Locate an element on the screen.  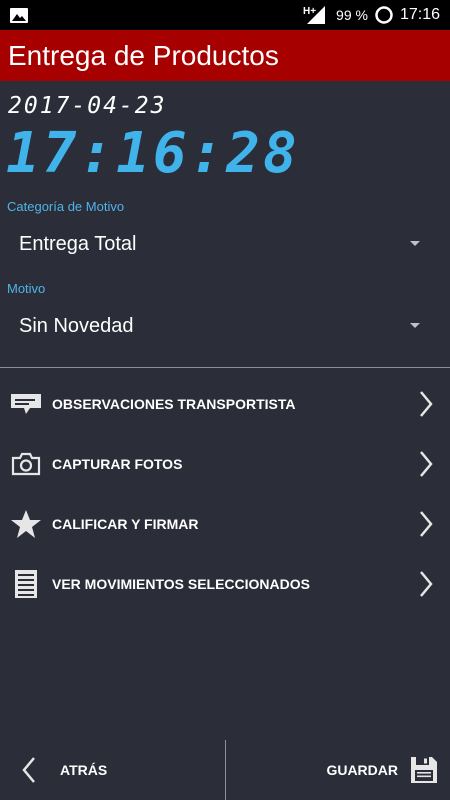
categoria-value: Entrega Total is located at coordinates (78, 243).